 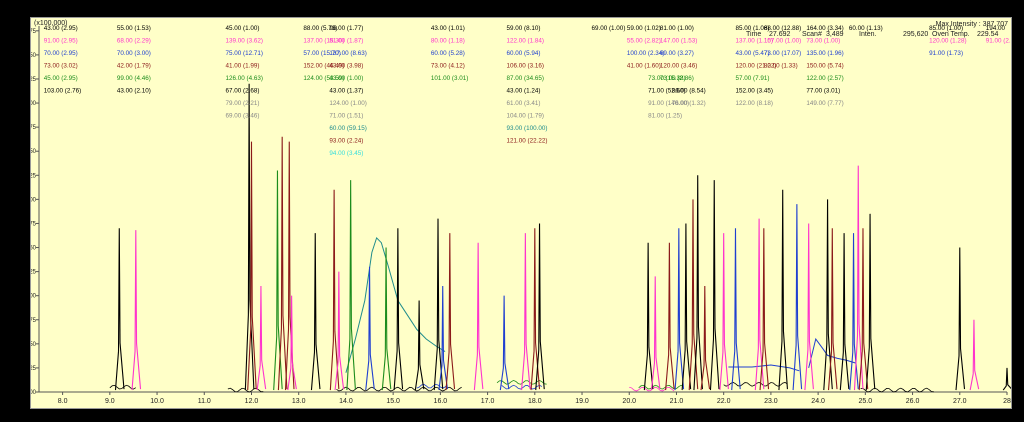 I want to click on peak-annotation: 70.00 (3.00), so click(x=134, y=53).